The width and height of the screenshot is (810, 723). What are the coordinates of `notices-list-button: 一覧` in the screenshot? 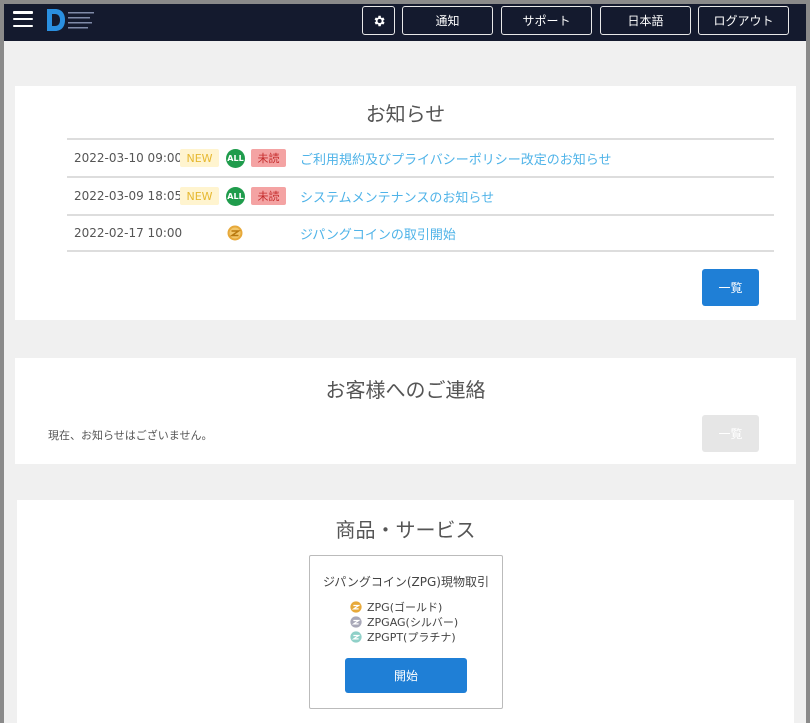 It's located at (730, 287).